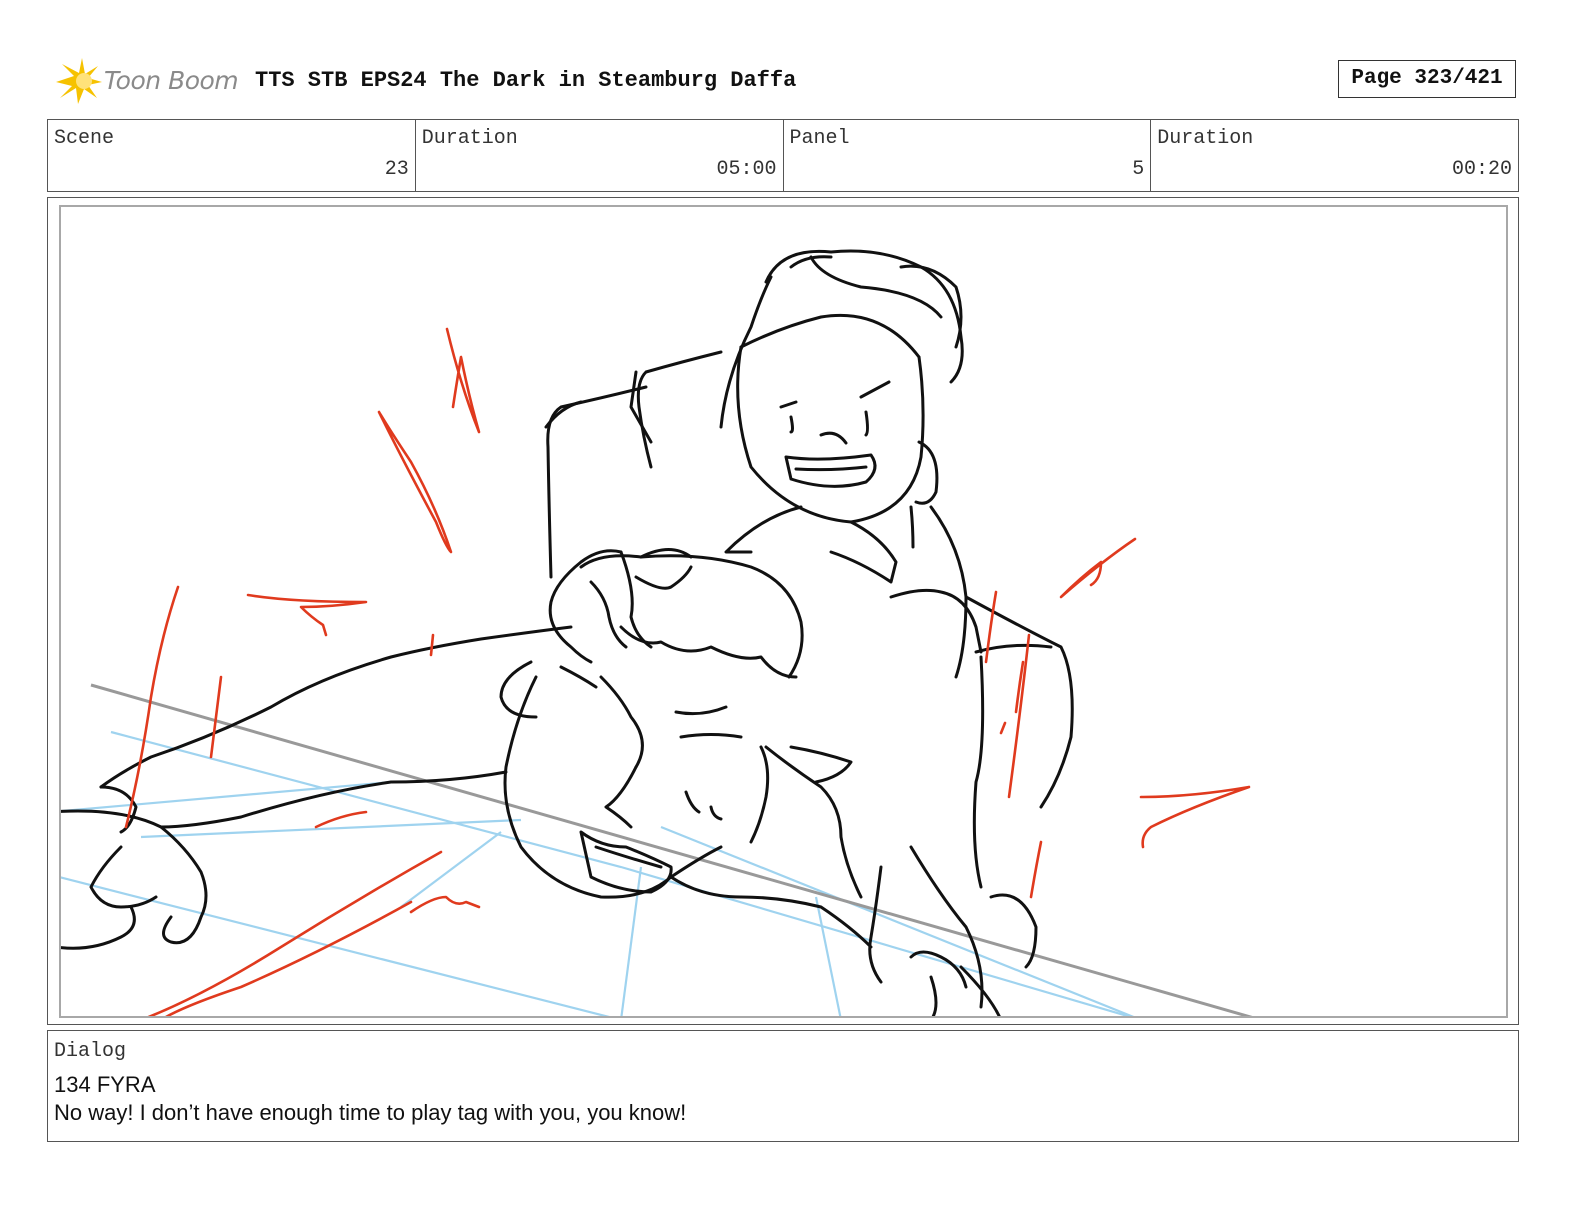  I want to click on scene-duration-cell: Duration 05:00, so click(600, 155).